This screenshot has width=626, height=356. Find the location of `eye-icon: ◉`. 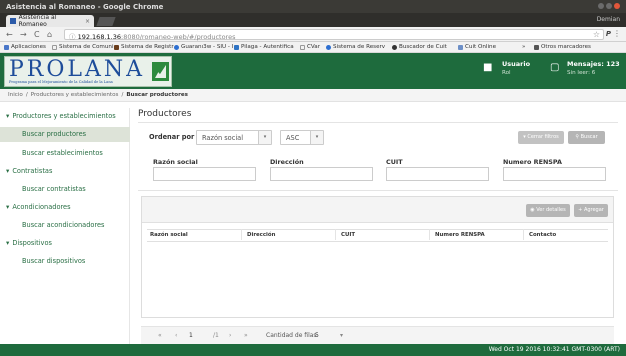

eye-icon: ◉ is located at coordinates (532, 210).